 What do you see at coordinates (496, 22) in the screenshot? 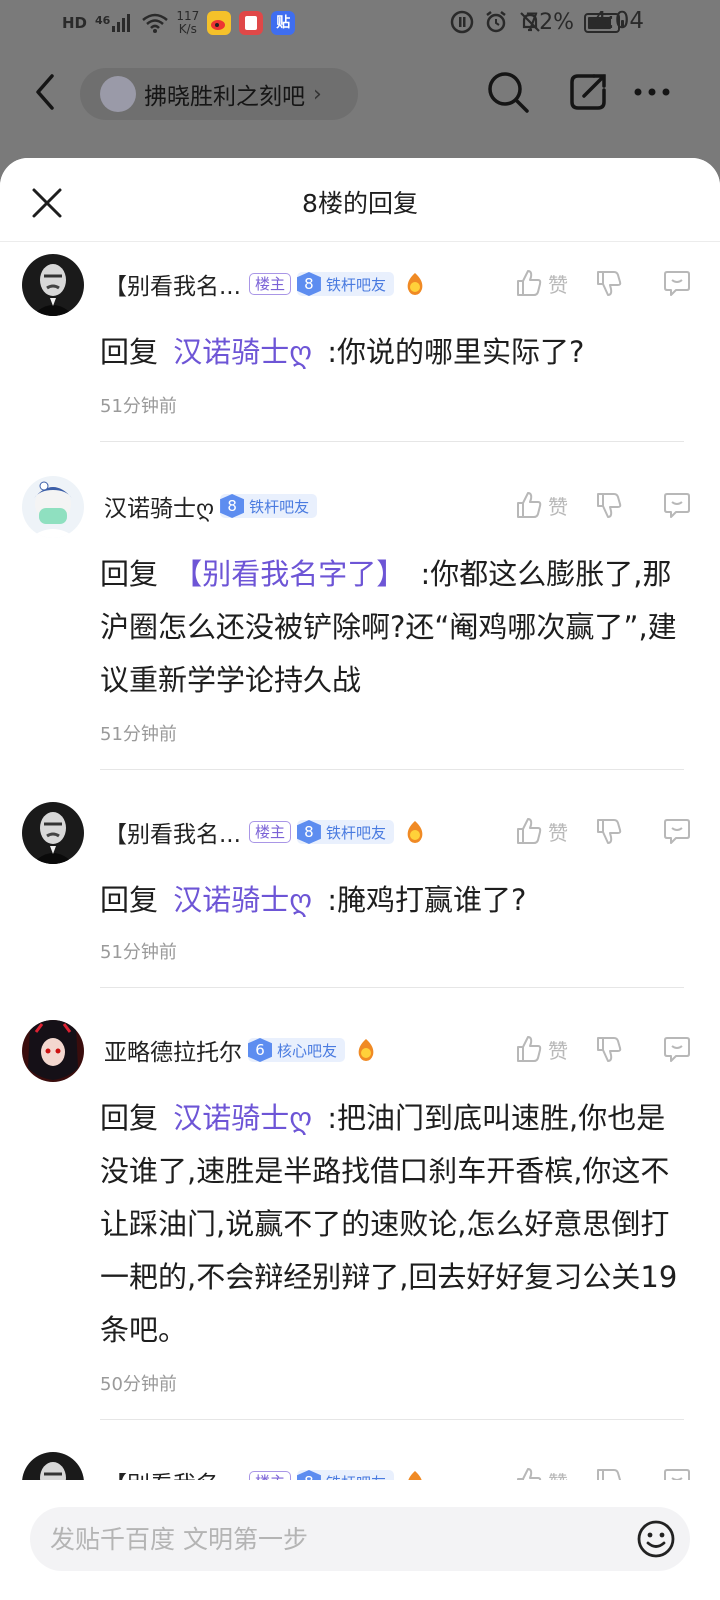
I see `alarm-icon` at bounding box center [496, 22].